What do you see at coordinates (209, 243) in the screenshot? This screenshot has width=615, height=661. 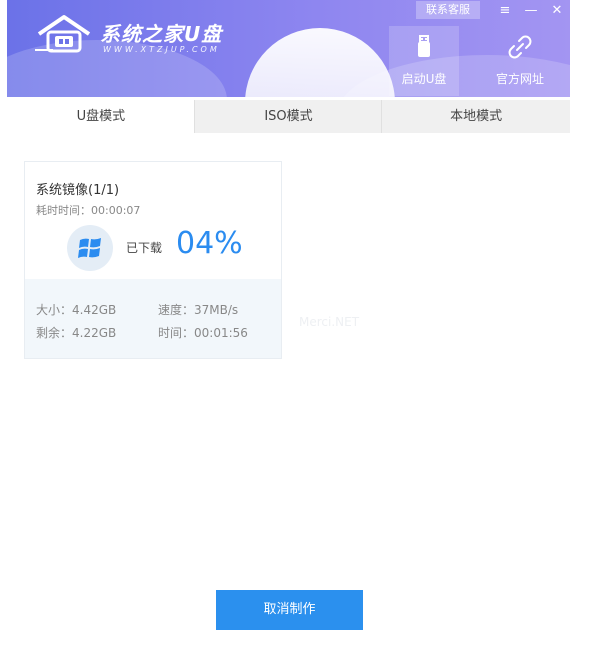 I see `download-percent: 04%` at bounding box center [209, 243].